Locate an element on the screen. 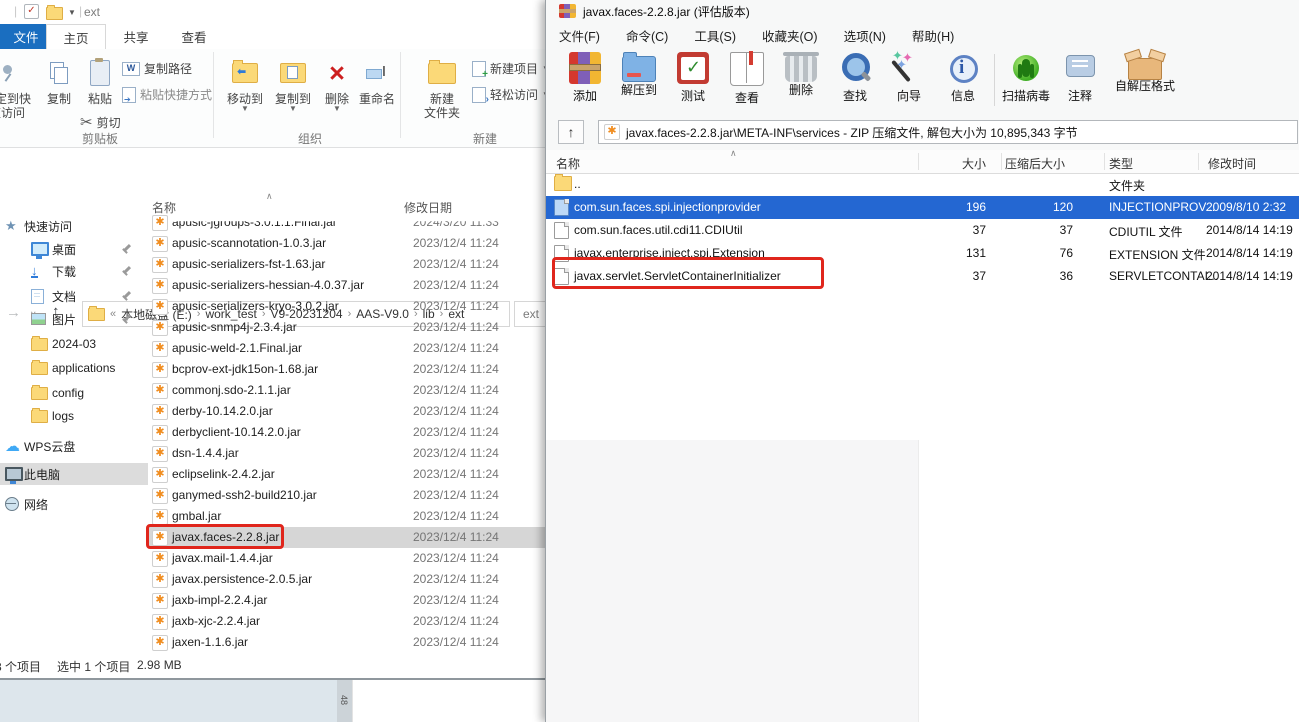  menu-item-收藏夹(O): 收藏夹(O) is located at coordinates (790, 35).